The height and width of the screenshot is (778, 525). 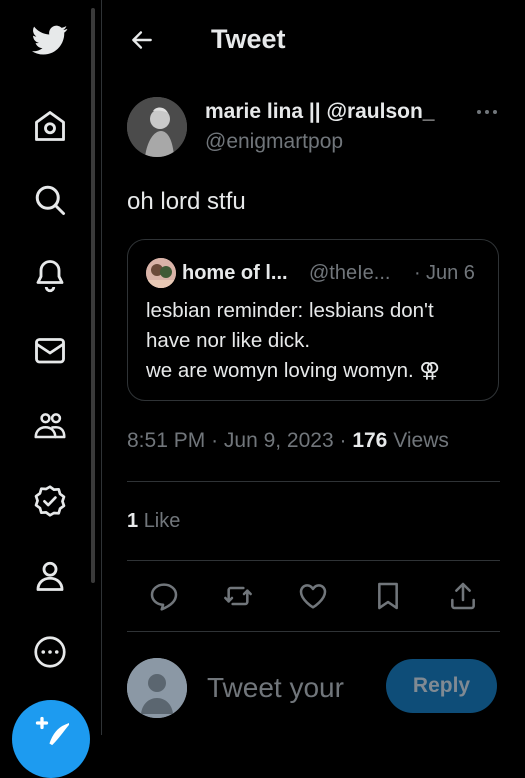 What do you see at coordinates (370, 440) in the screenshot?
I see `views-count: 176` at bounding box center [370, 440].